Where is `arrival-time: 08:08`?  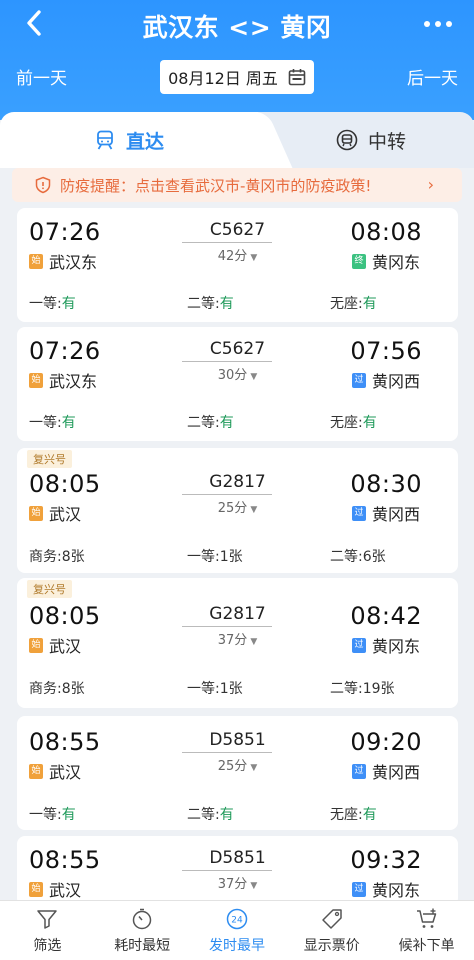 arrival-time: 08:08 is located at coordinates (386, 232).